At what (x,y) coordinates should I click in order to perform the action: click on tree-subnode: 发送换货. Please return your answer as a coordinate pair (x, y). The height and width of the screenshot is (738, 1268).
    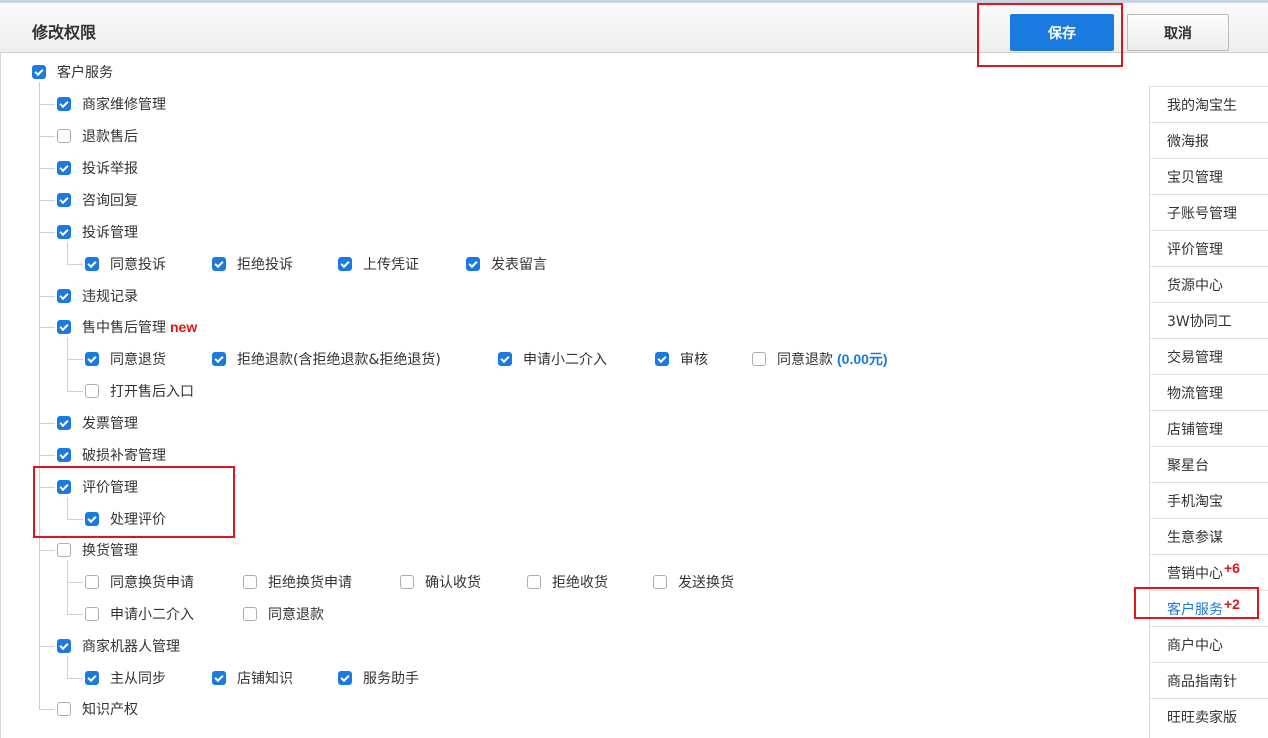
    Looking at the image, I should click on (693, 582).